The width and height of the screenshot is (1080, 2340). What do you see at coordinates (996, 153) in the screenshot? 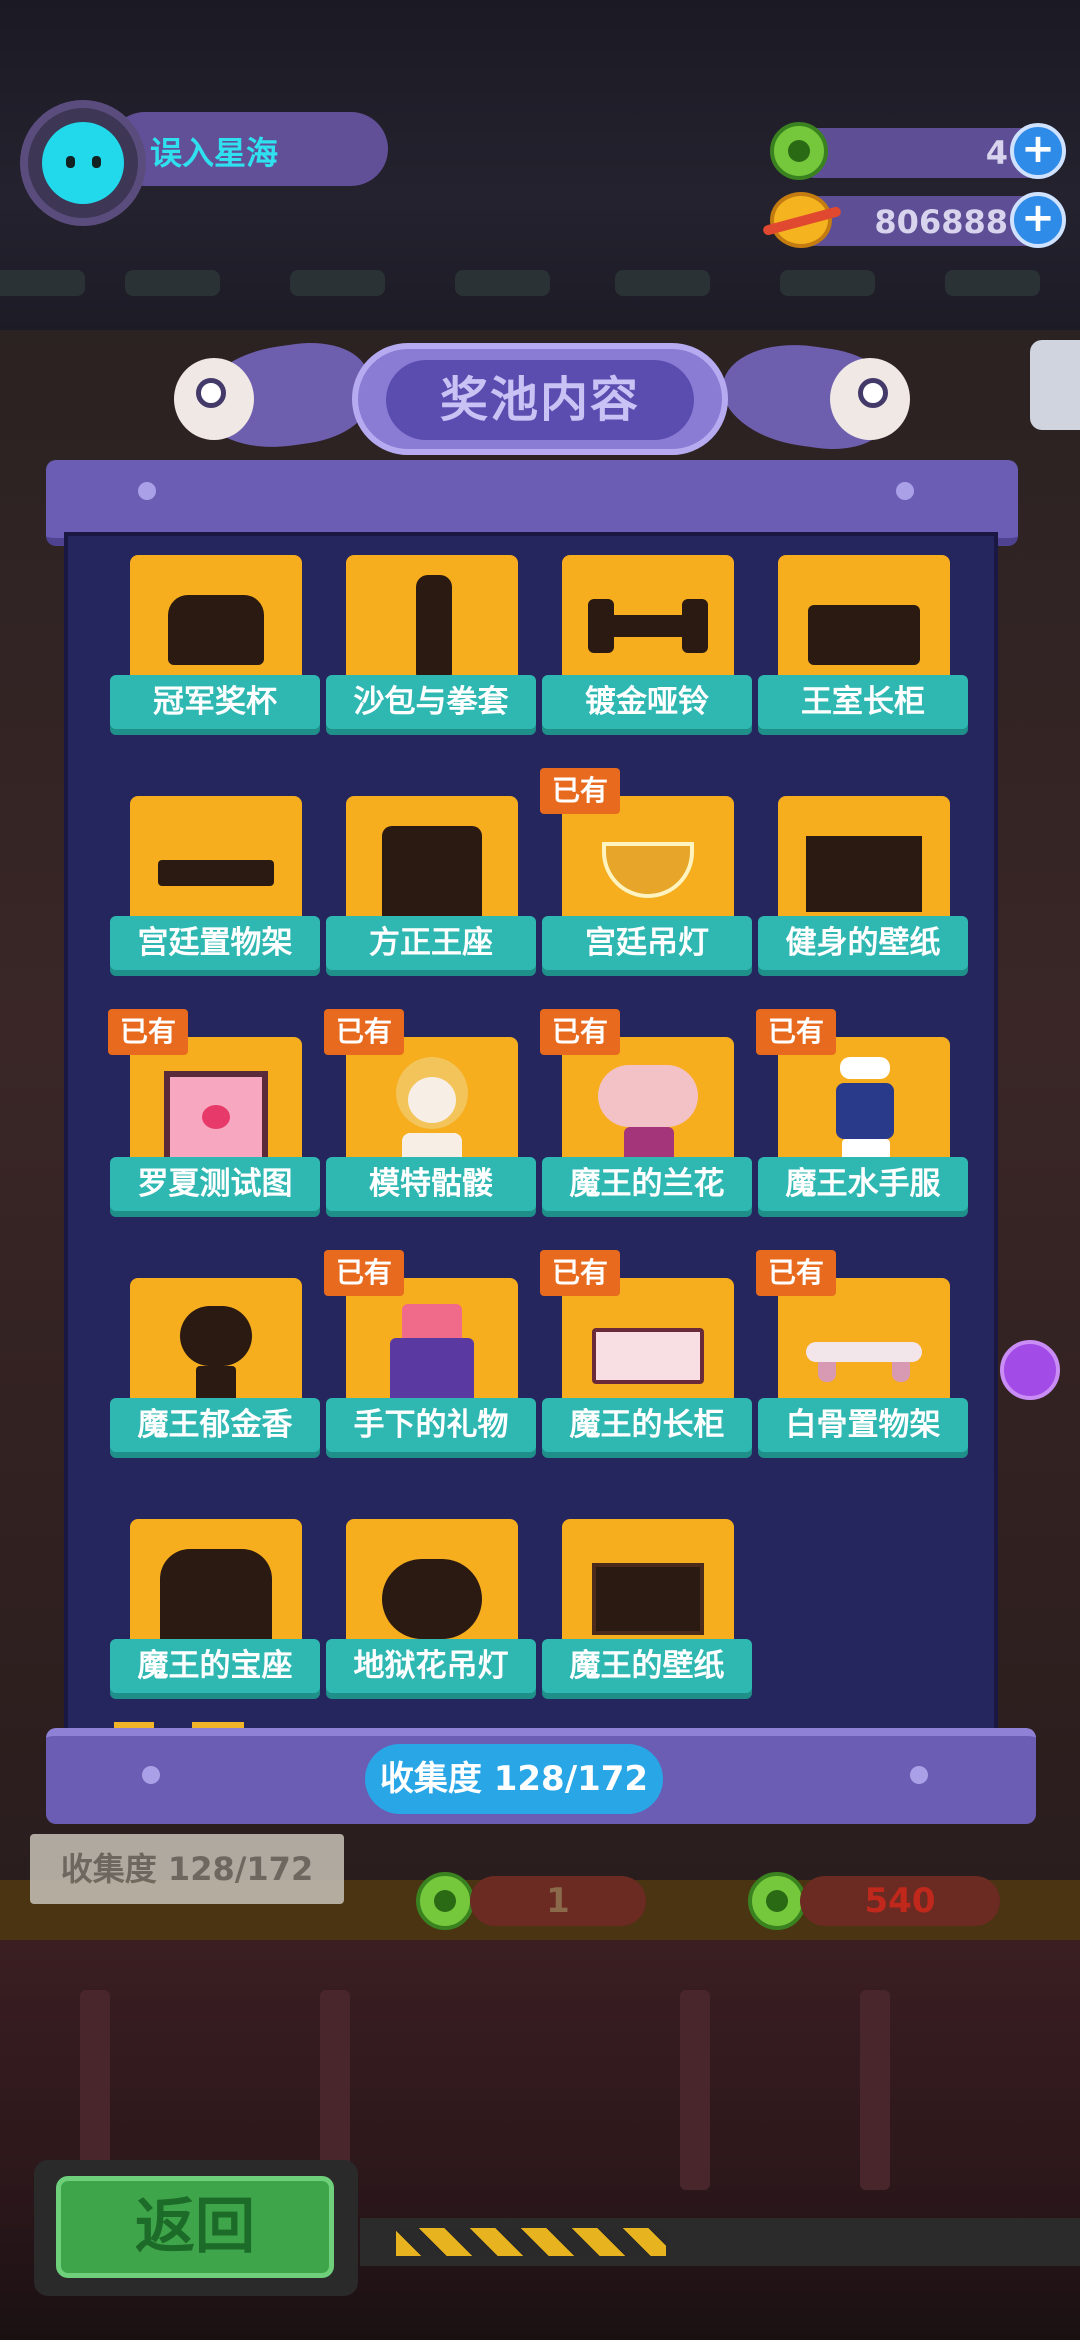
I see `gem-value: 4` at bounding box center [996, 153].